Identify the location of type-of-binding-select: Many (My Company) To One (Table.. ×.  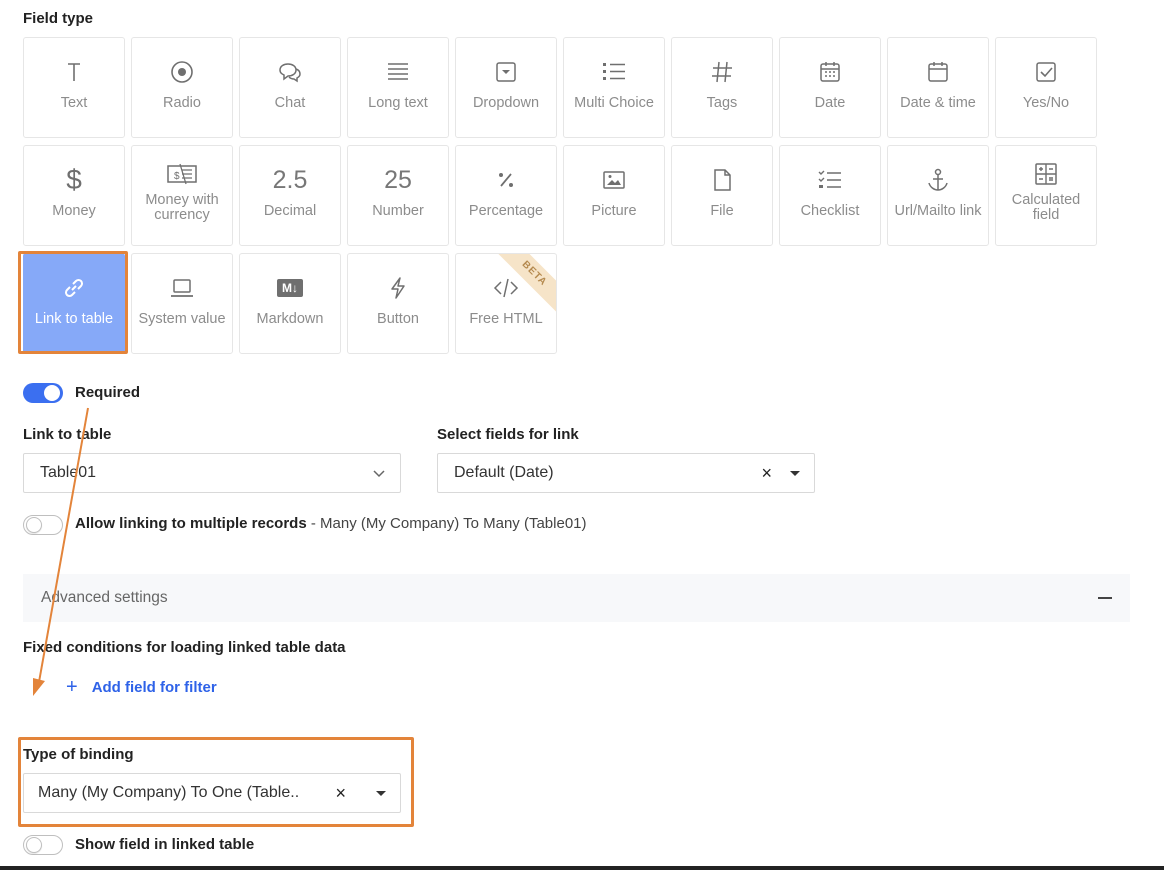
(212, 793).